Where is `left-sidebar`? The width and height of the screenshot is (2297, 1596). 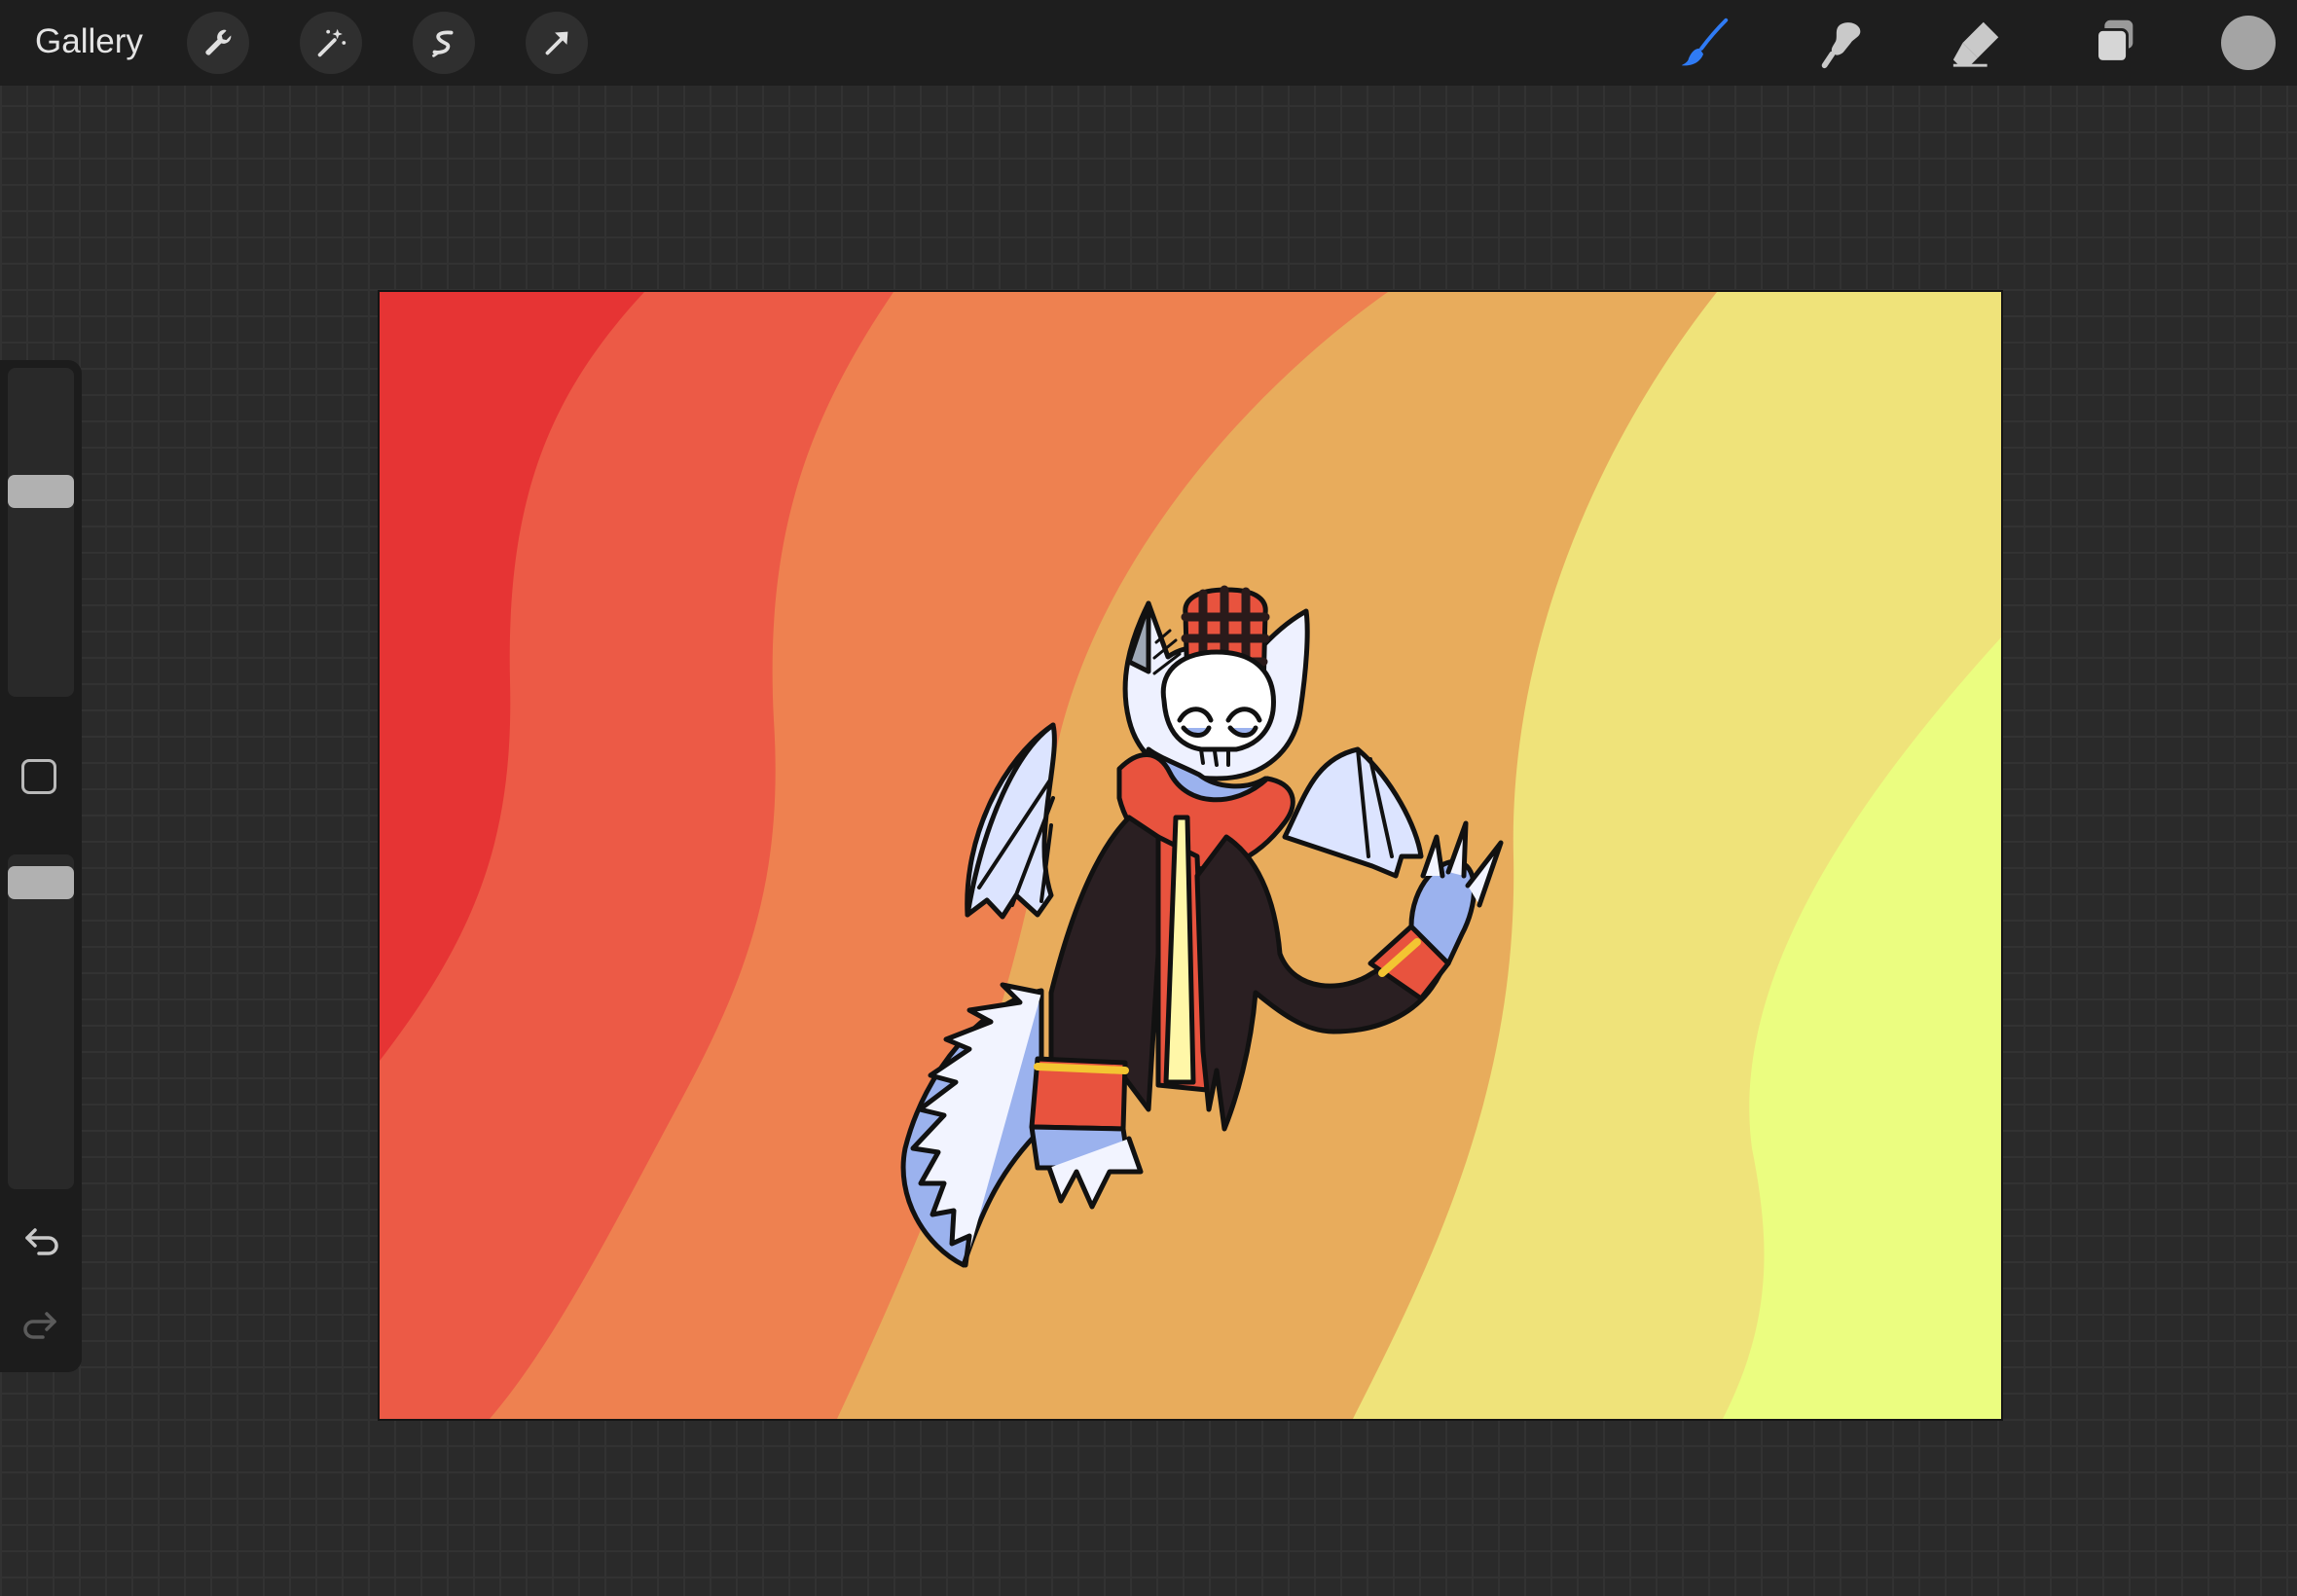 left-sidebar is located at coordinates (41, 866).